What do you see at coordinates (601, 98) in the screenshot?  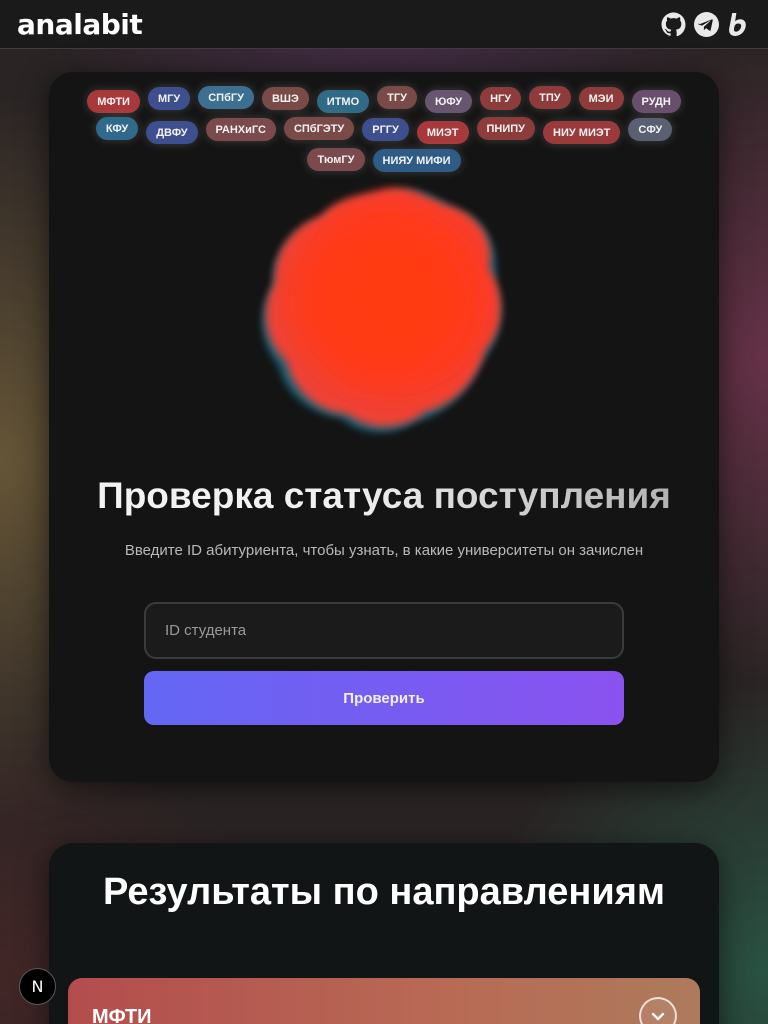 I see `university-tag: МЭИ` at bounding box center [601, 98].